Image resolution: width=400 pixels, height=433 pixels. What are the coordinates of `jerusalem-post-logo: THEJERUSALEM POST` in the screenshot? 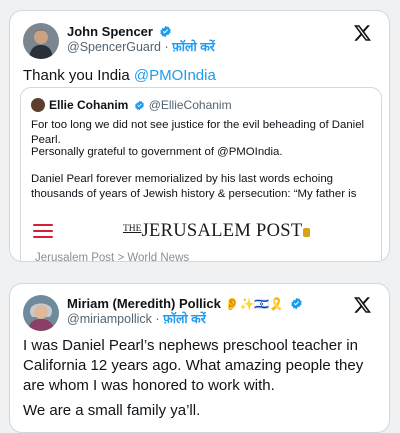 It's located at (217, 231).